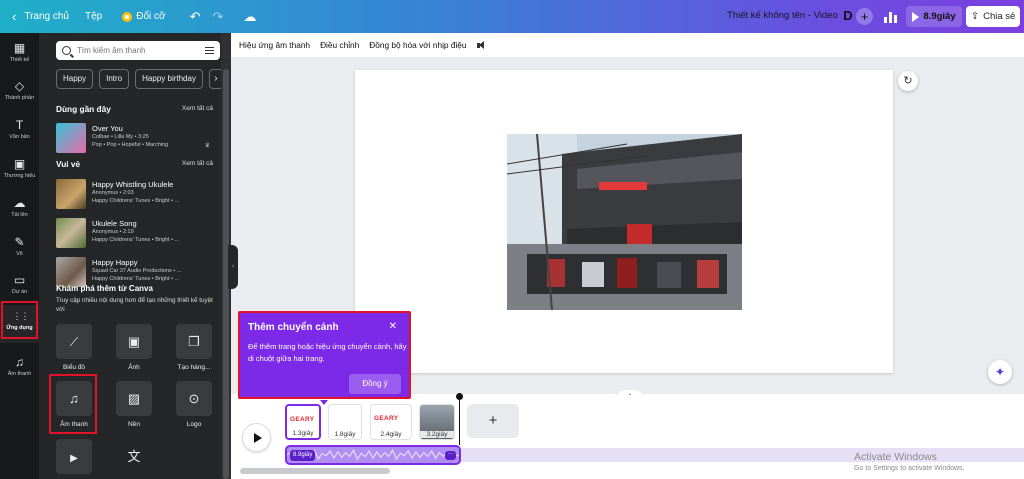 This screenshot has height=479, width=1024. What do you see at coordinates (14, 16) in the screenshot?
I see `chevron-left-icon: ‹` at bounding box center [14, 16].